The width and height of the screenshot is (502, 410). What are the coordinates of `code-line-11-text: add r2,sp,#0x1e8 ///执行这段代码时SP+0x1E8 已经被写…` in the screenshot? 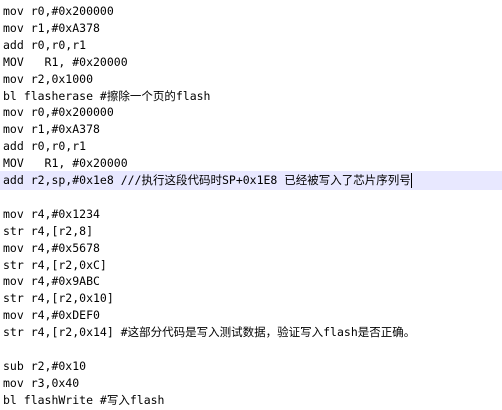 It's located at (207, 180).